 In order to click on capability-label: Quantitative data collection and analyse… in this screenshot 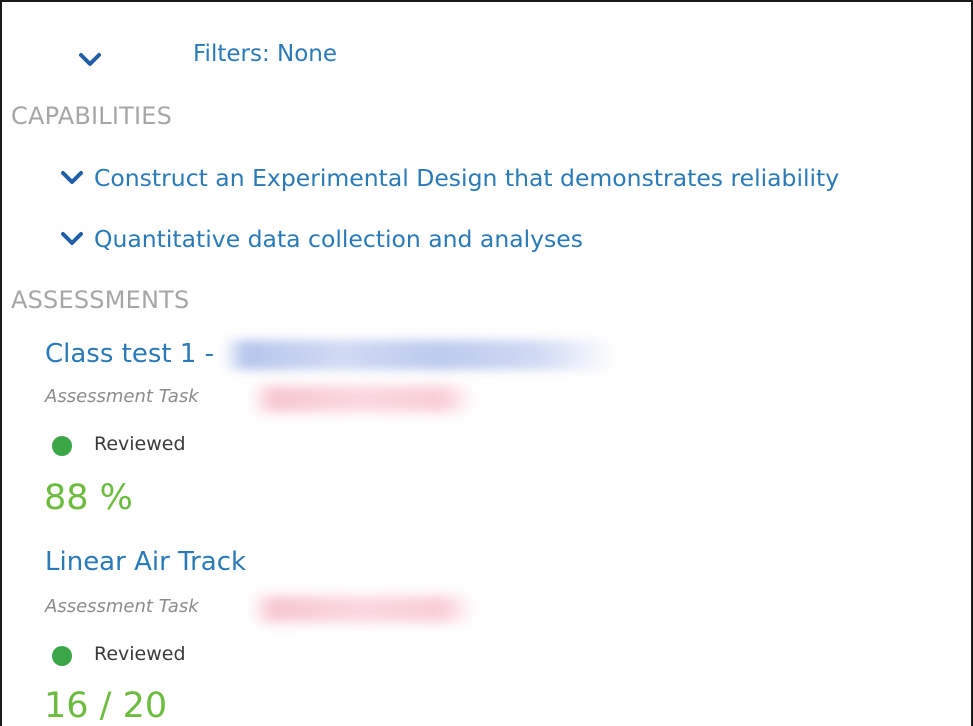, I will do `click(339, 239)`.